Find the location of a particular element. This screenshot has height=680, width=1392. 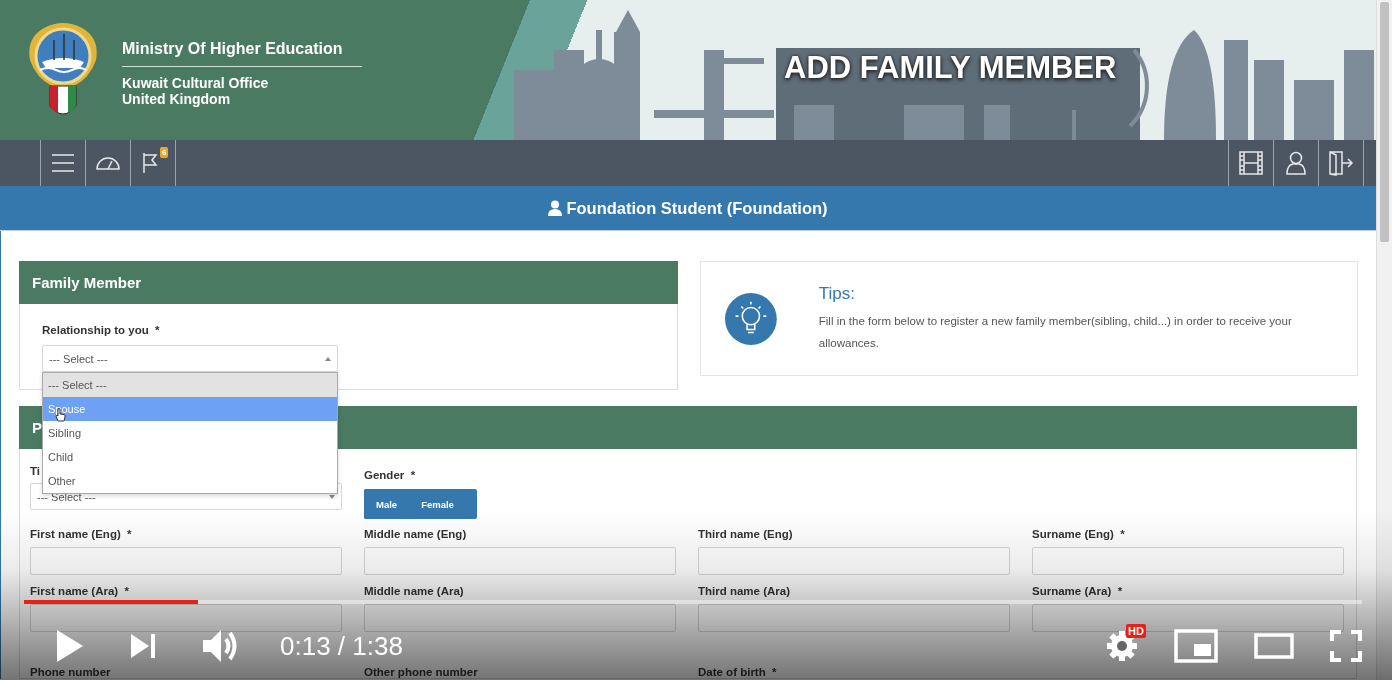

user-icon is located at coordinates (1296, 163).